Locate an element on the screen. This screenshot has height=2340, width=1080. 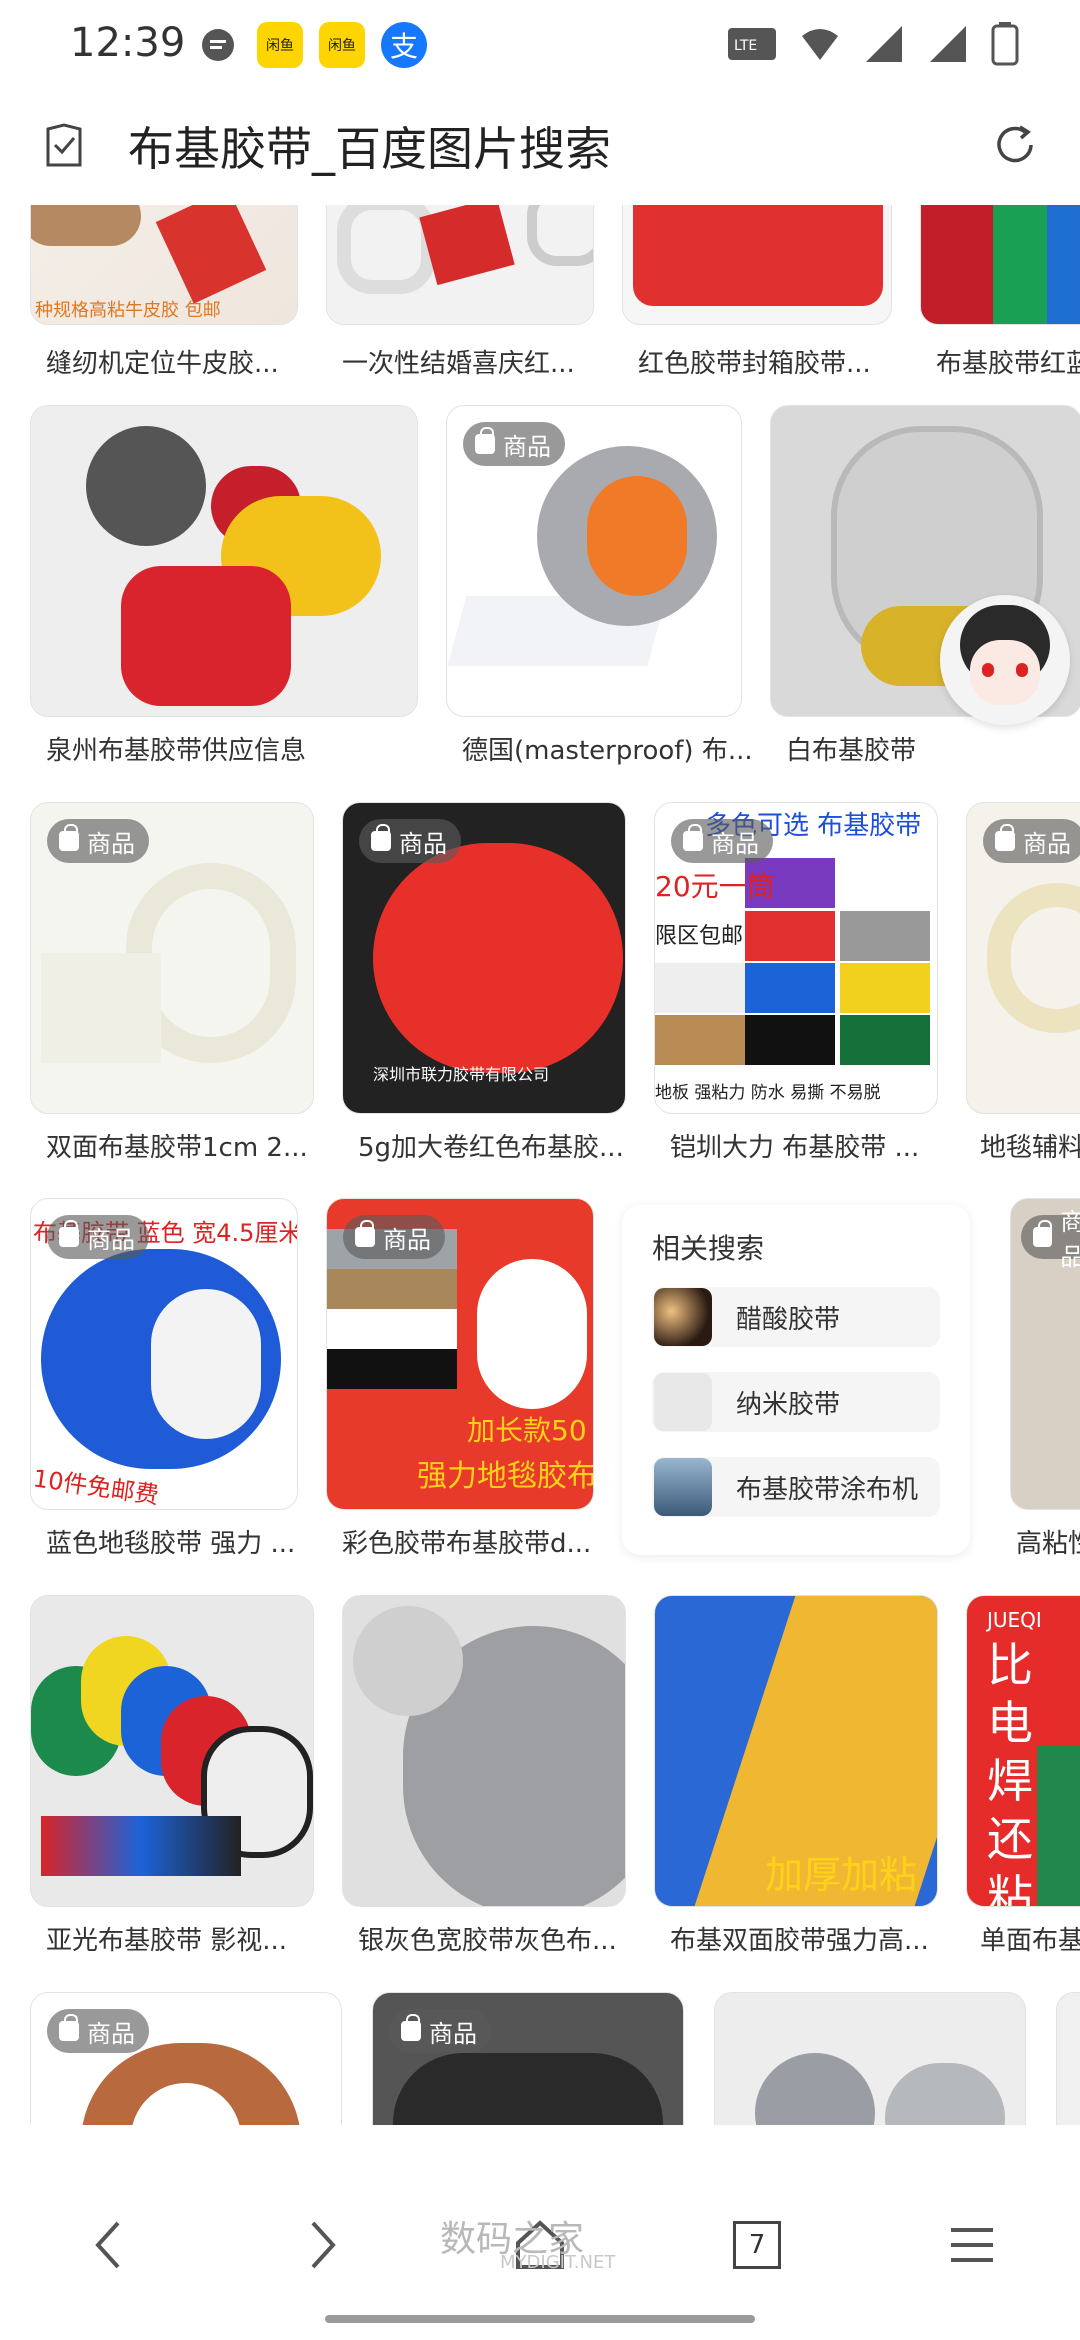
thumb-text: 种规格高粘牛皮胶 包邮 is located at coordinates (128, 310).